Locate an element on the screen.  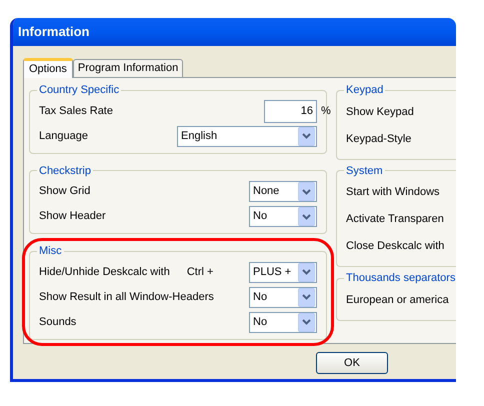
setting-label: European or america is located at coordinates (397, 300).